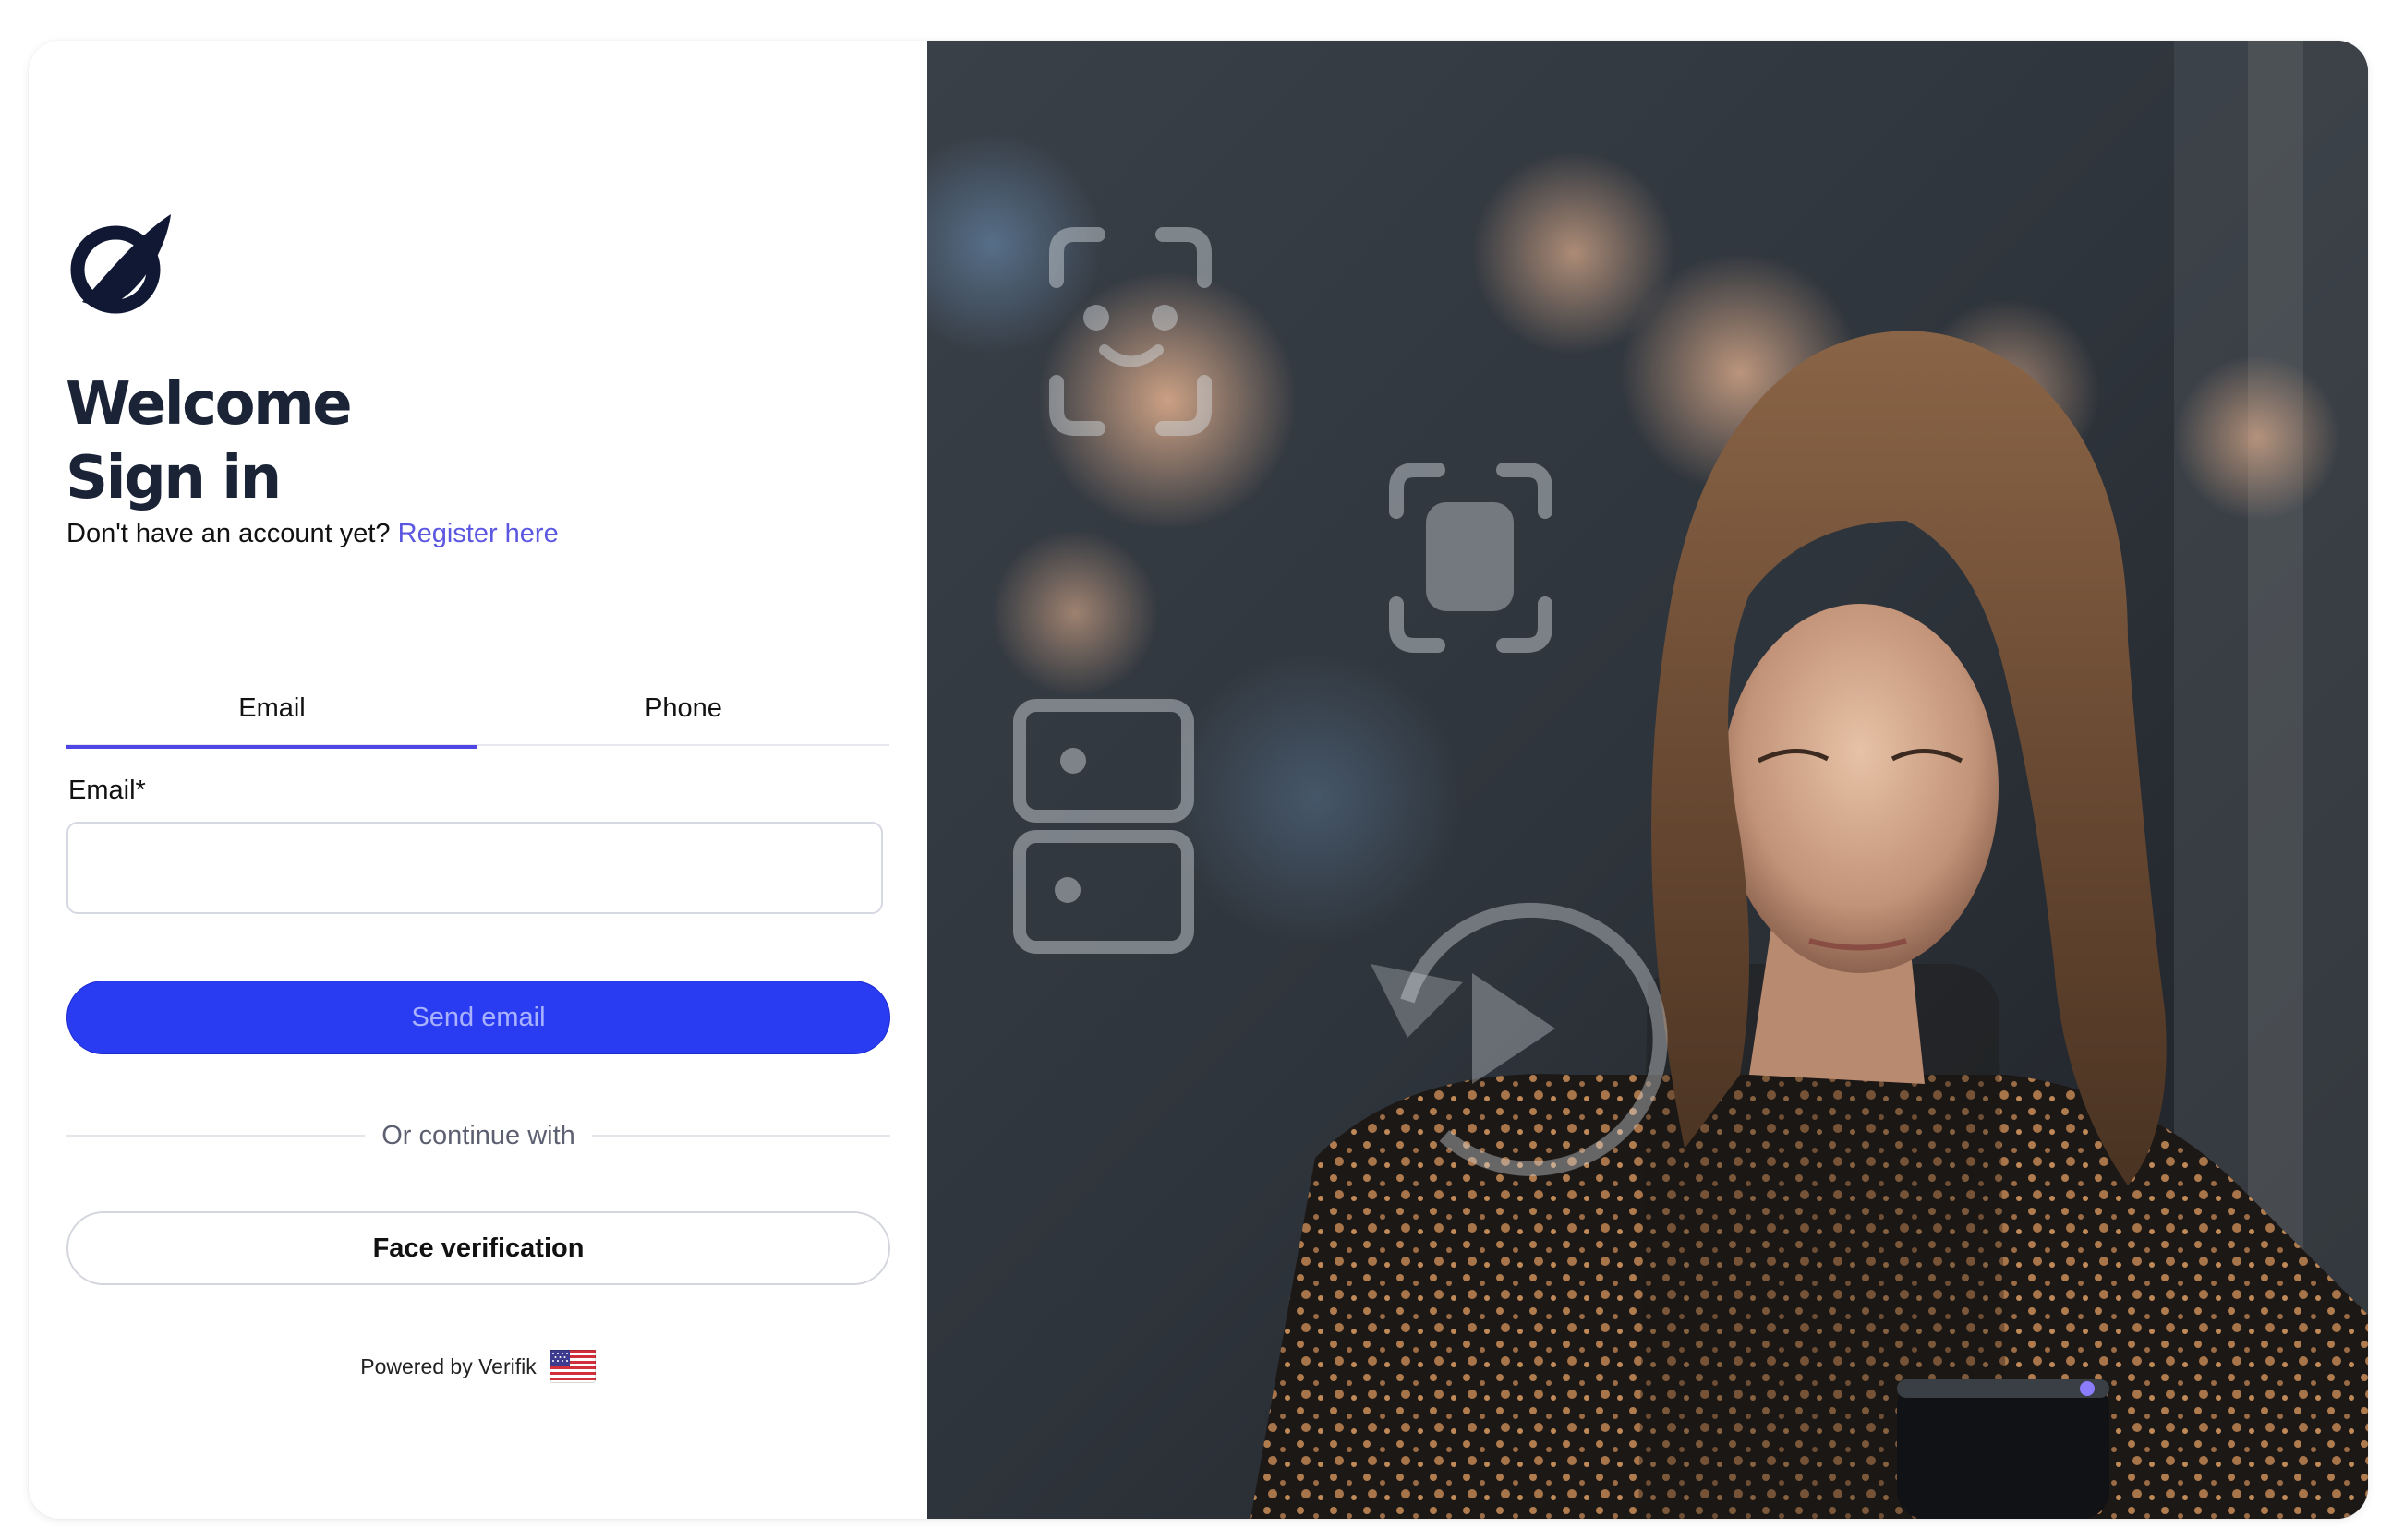 Image resolution: width=2392 pixels, height=1540 pixels. Describe the element at coordinates (741, 1136) in the screenshot. I see `divider-line-right` at that location.